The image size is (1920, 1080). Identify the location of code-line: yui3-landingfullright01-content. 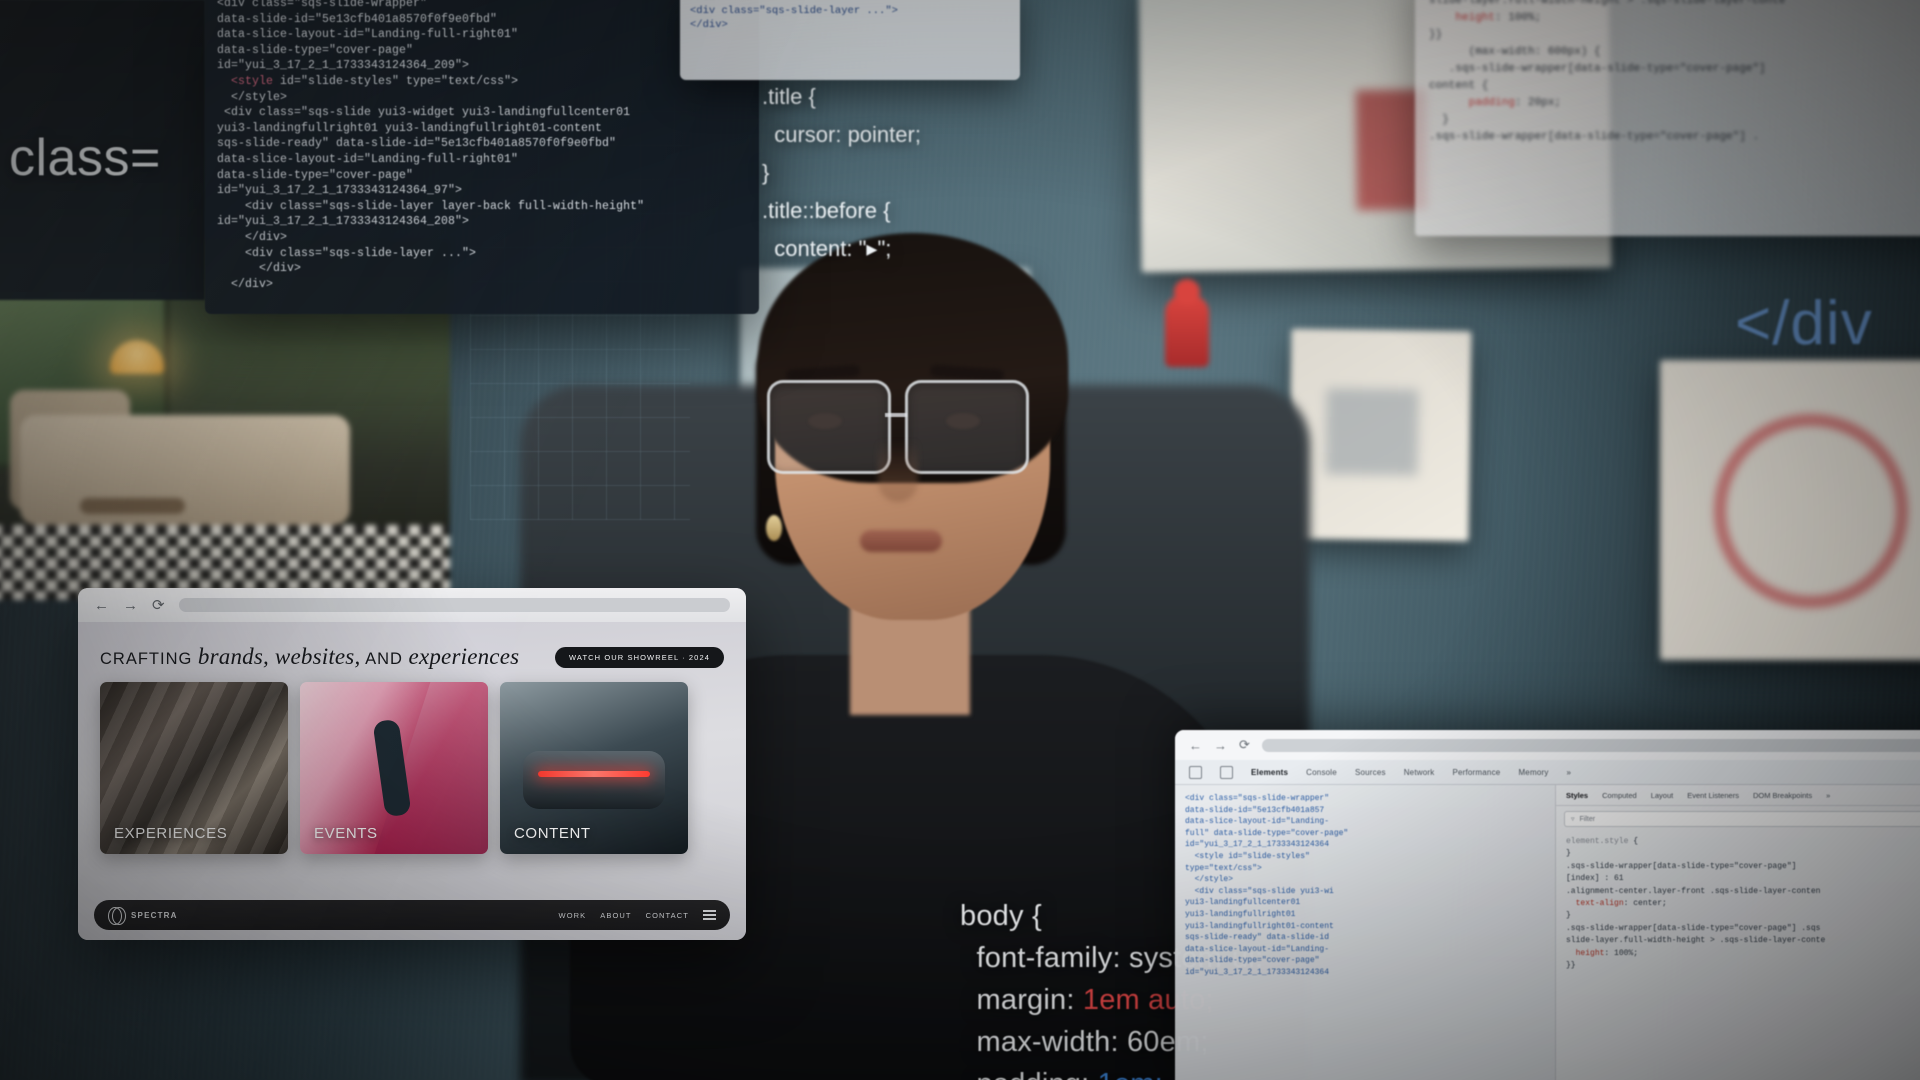
(1259, 926).